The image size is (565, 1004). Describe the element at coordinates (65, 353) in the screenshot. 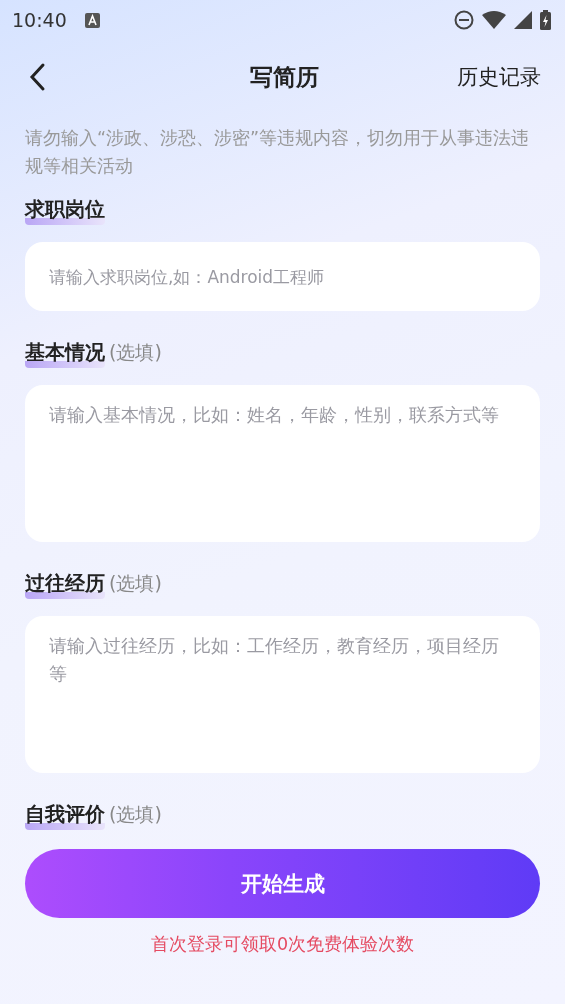

I see `section-label: 基本情况` at that location.